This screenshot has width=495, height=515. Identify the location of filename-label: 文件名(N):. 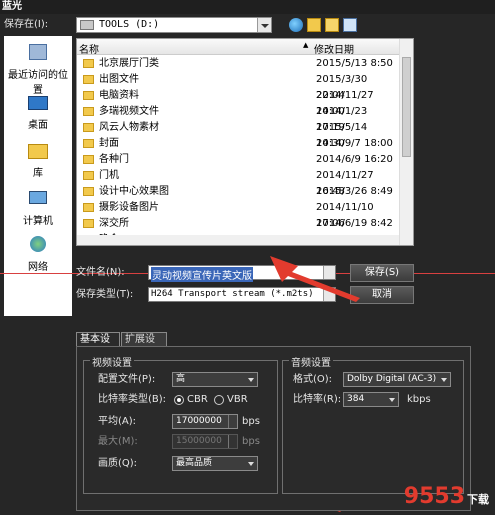
(100, 272).